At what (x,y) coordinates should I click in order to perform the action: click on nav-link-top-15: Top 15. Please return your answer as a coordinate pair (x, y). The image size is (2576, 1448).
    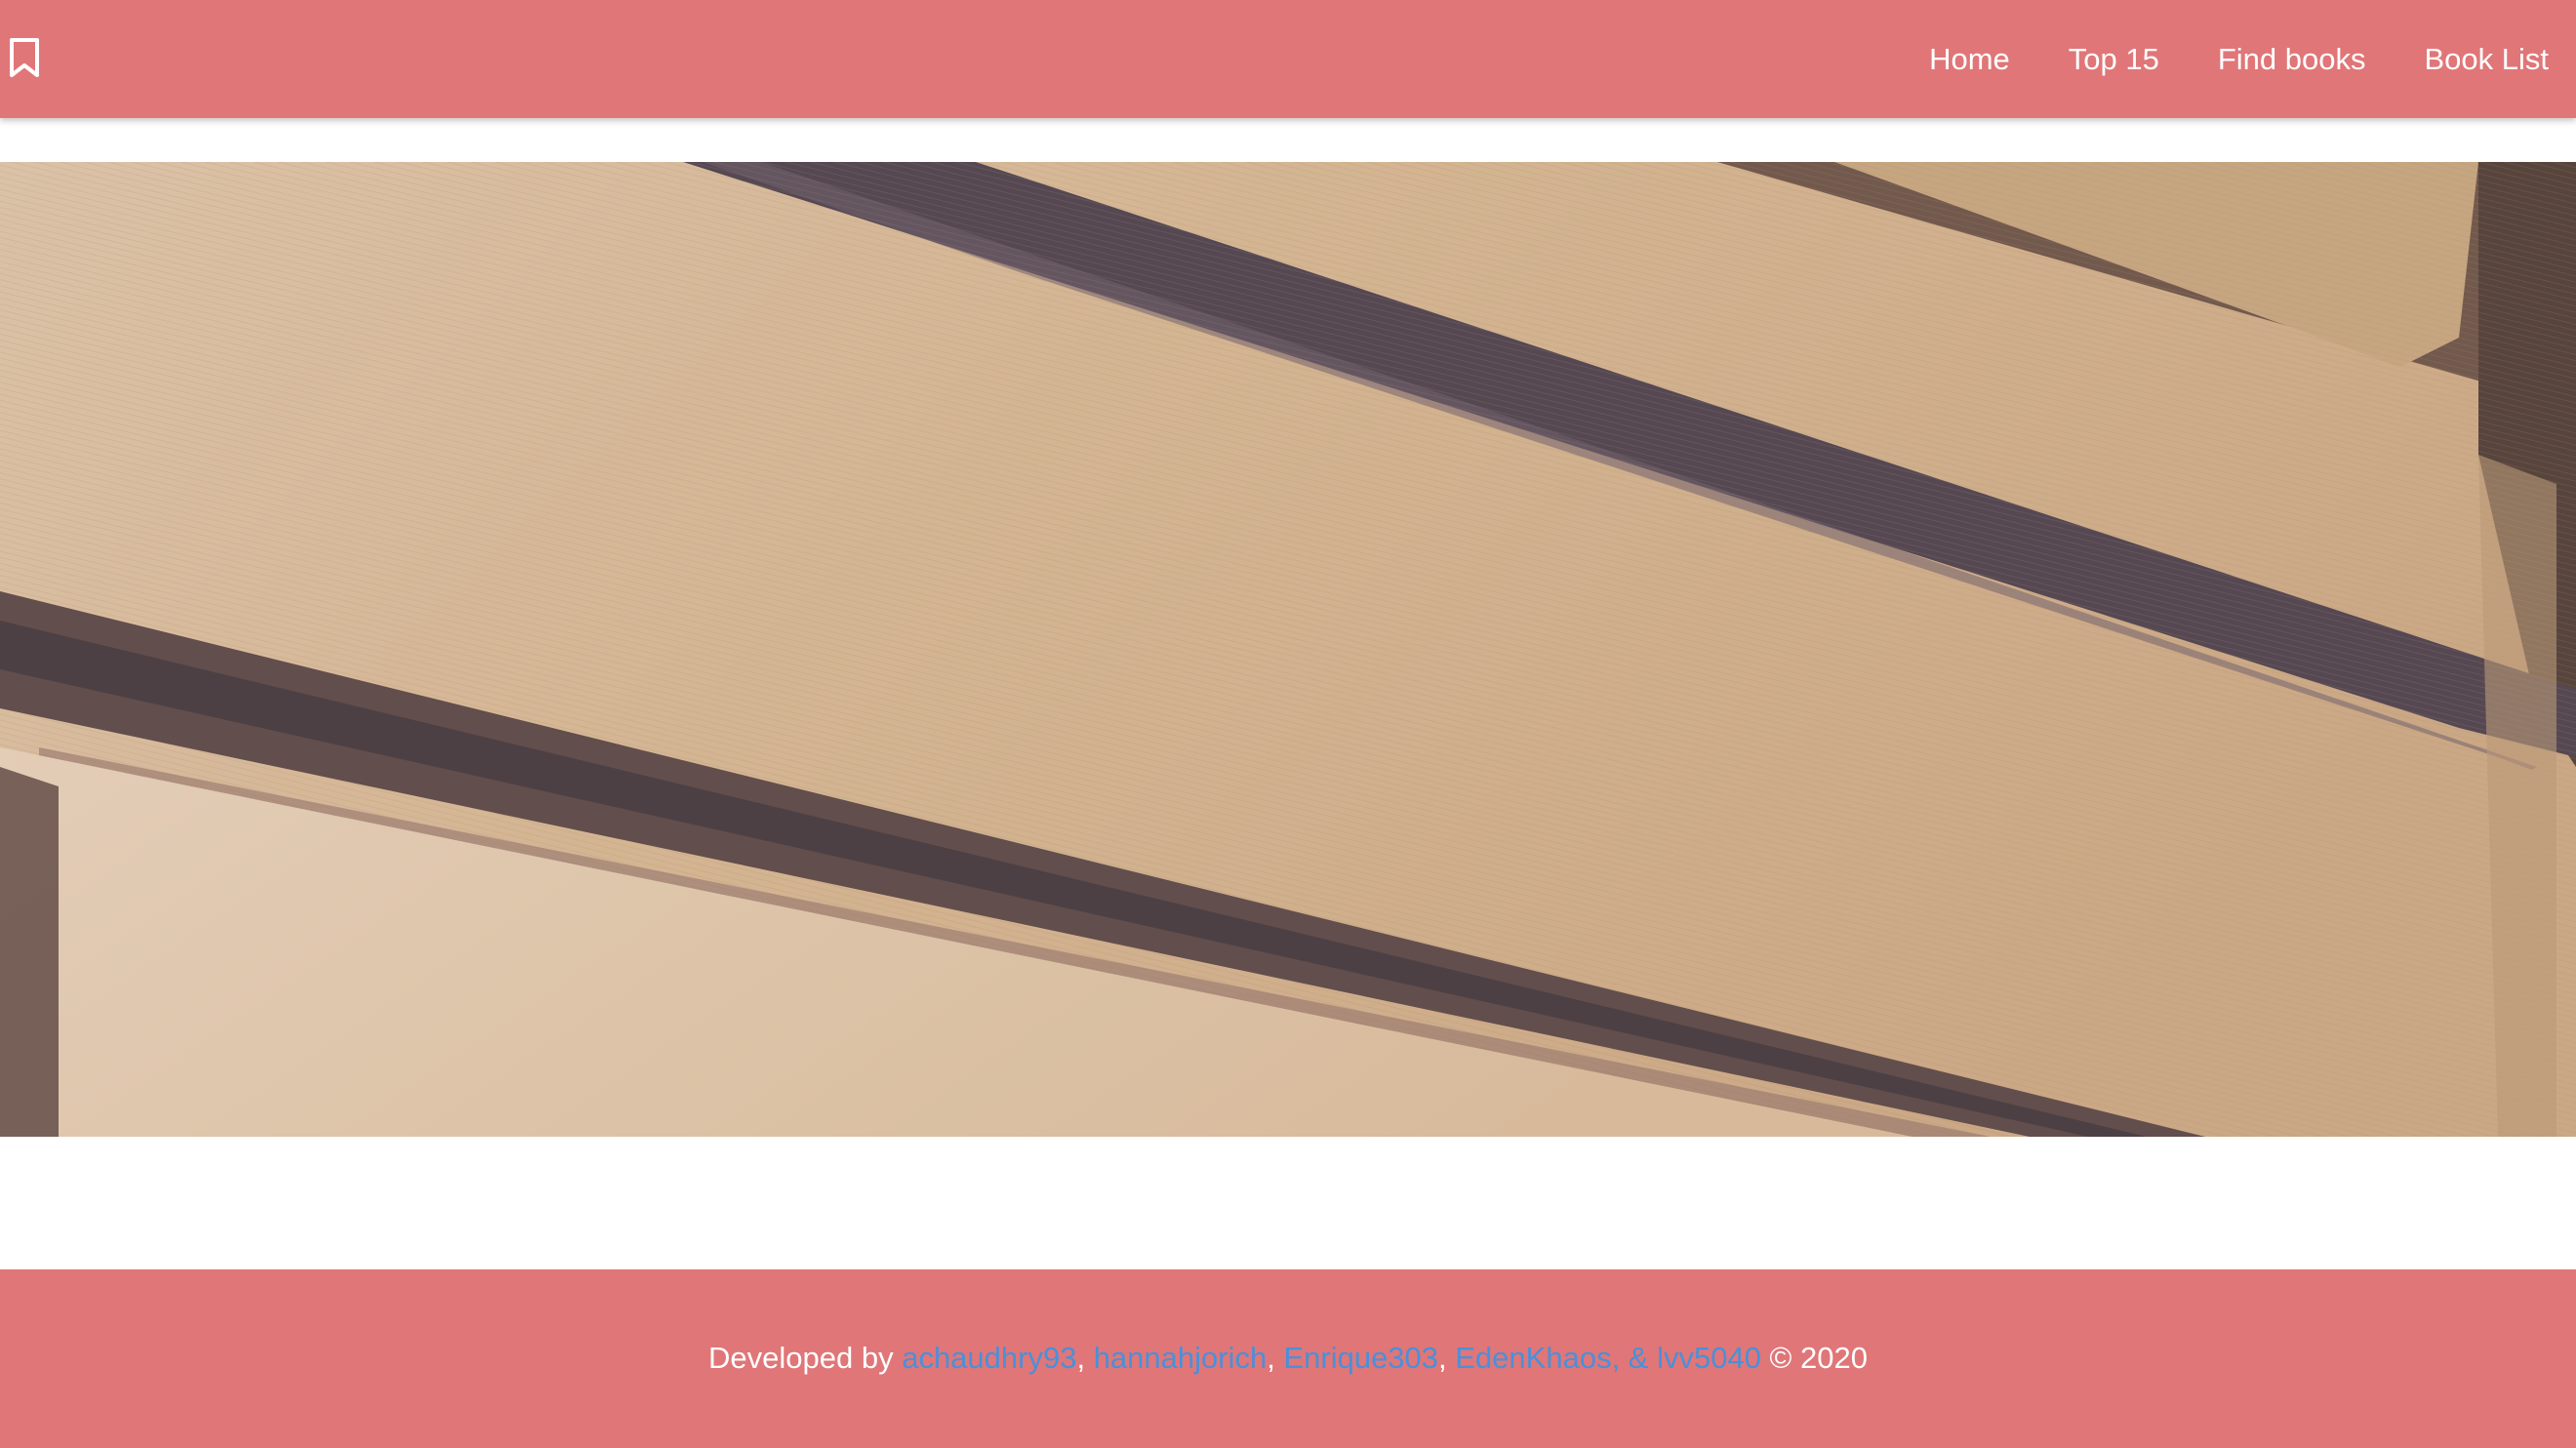
    Looking at the image, I should click on (2114, 60).